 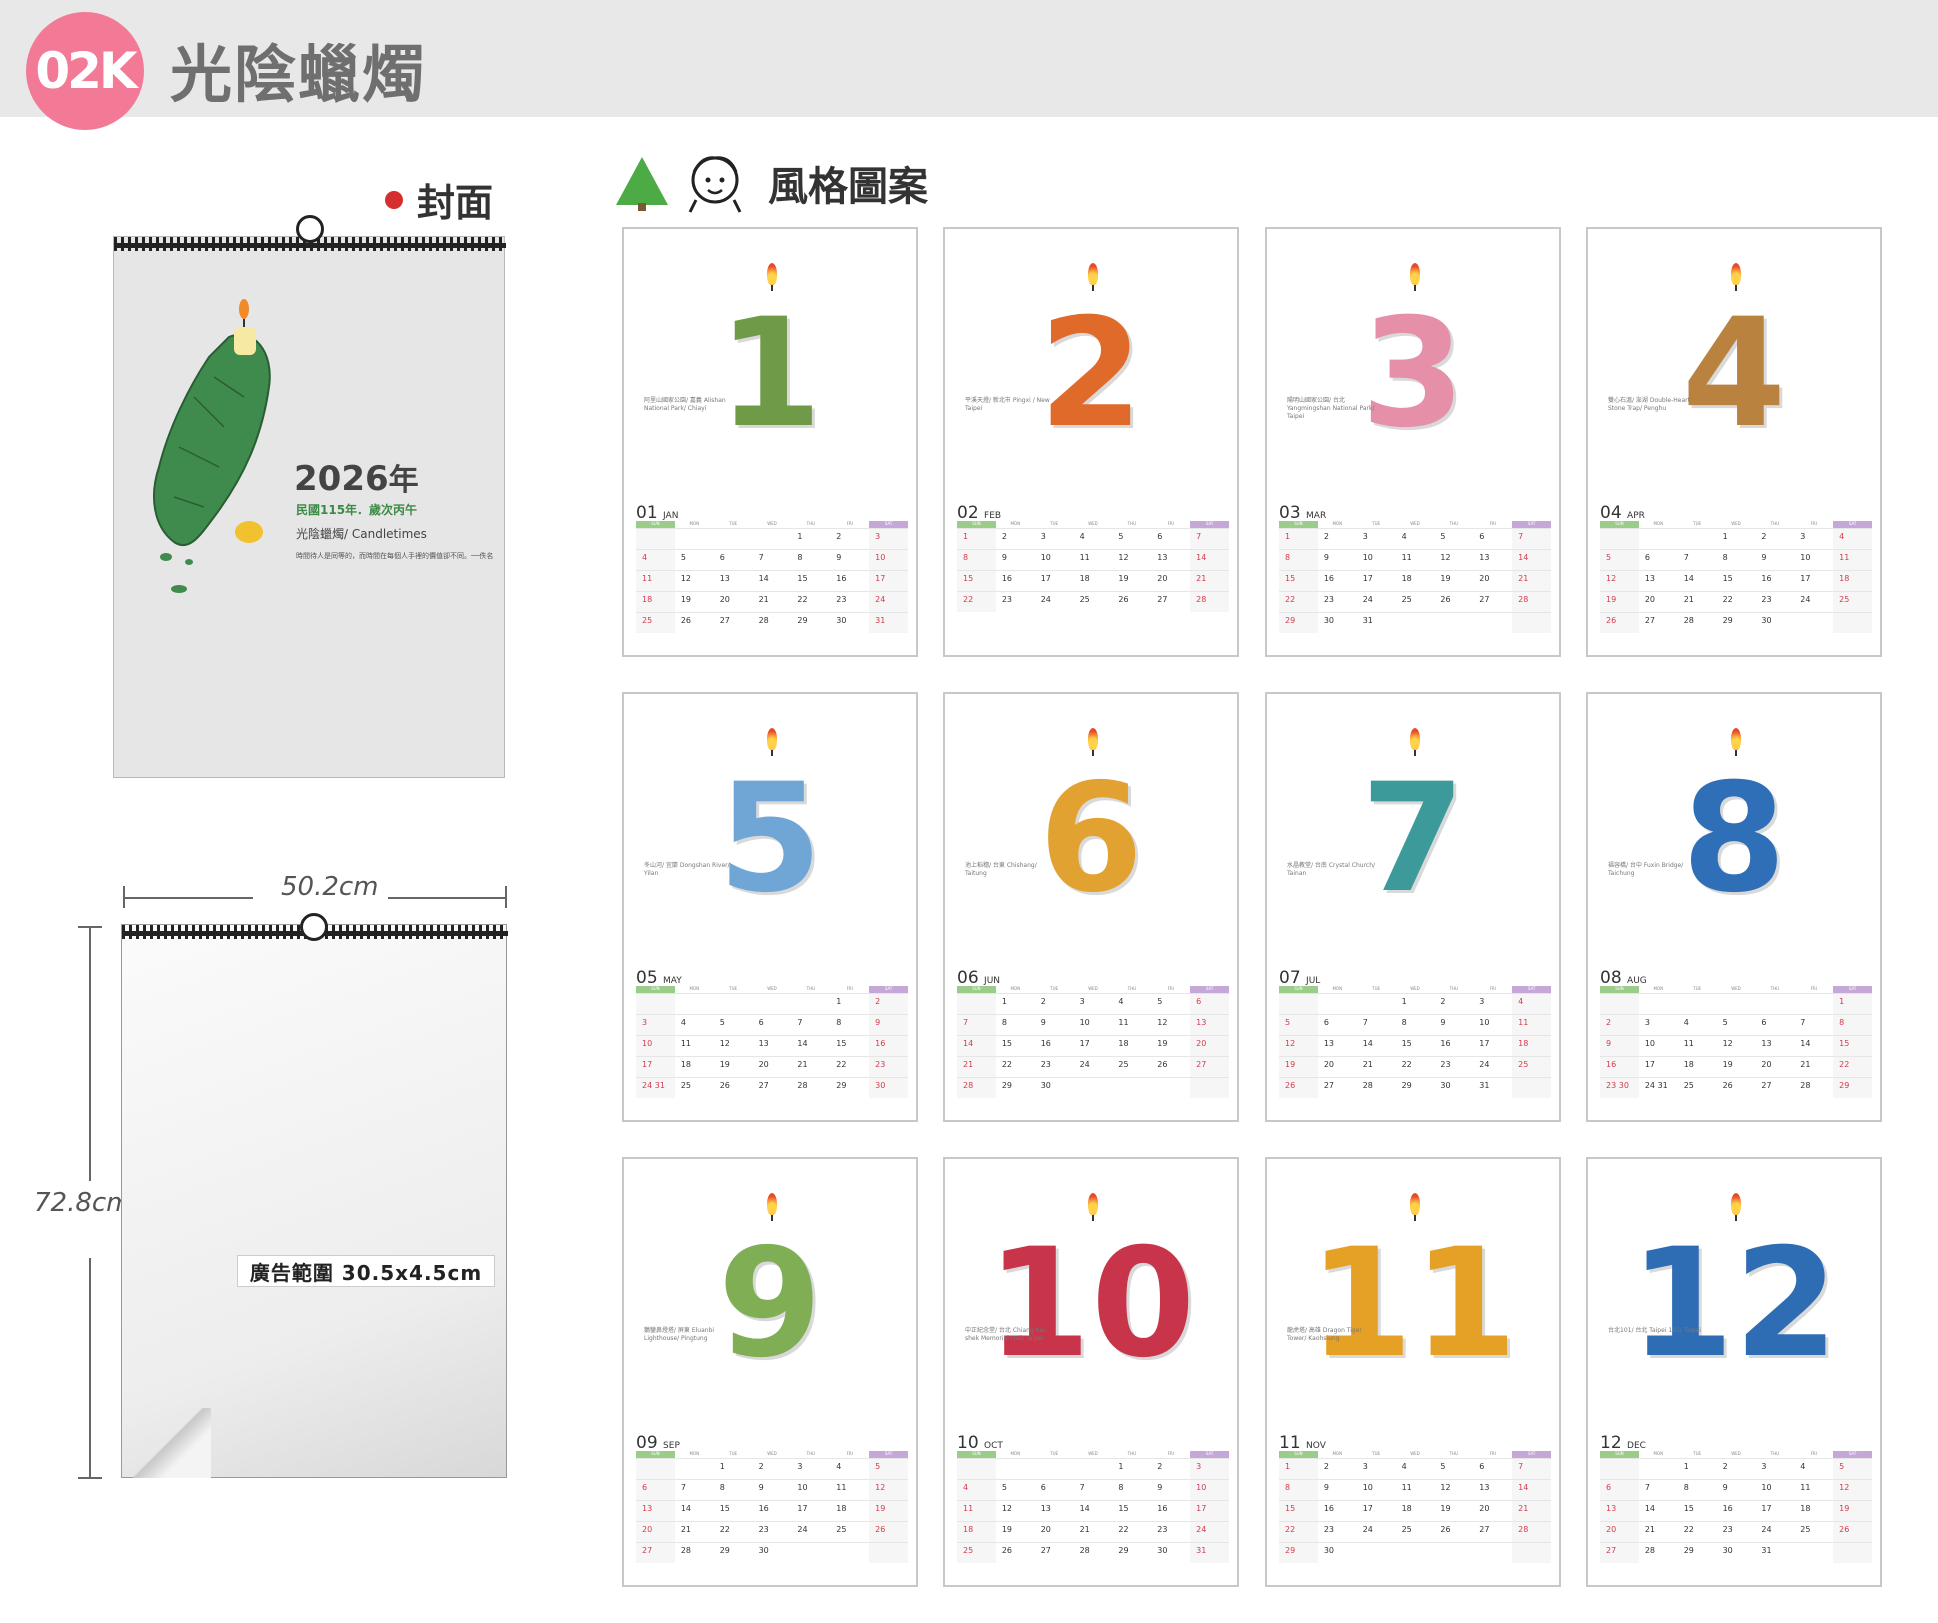 What do you see at coordinates (1413, 1304) in the screenshot?
I see `month-candle-number: 11` at bounding box center [1413, 1304].